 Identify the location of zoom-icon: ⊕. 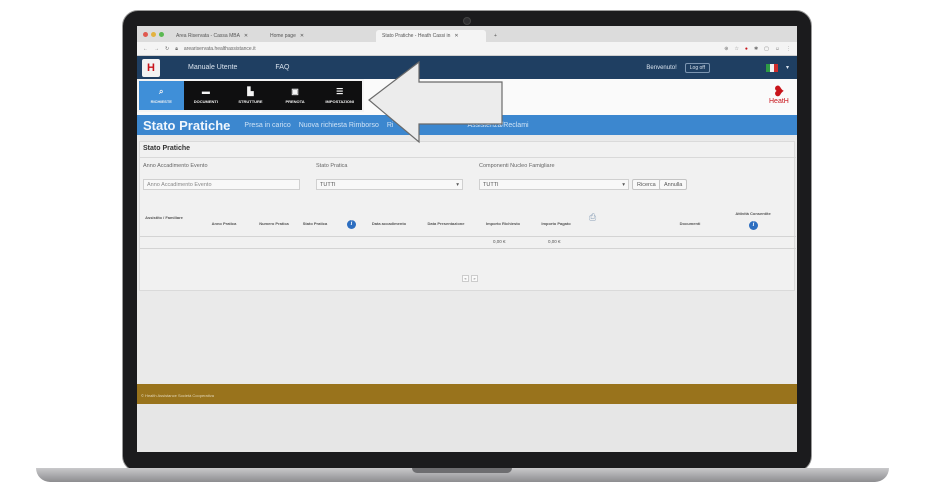
(726, 49).